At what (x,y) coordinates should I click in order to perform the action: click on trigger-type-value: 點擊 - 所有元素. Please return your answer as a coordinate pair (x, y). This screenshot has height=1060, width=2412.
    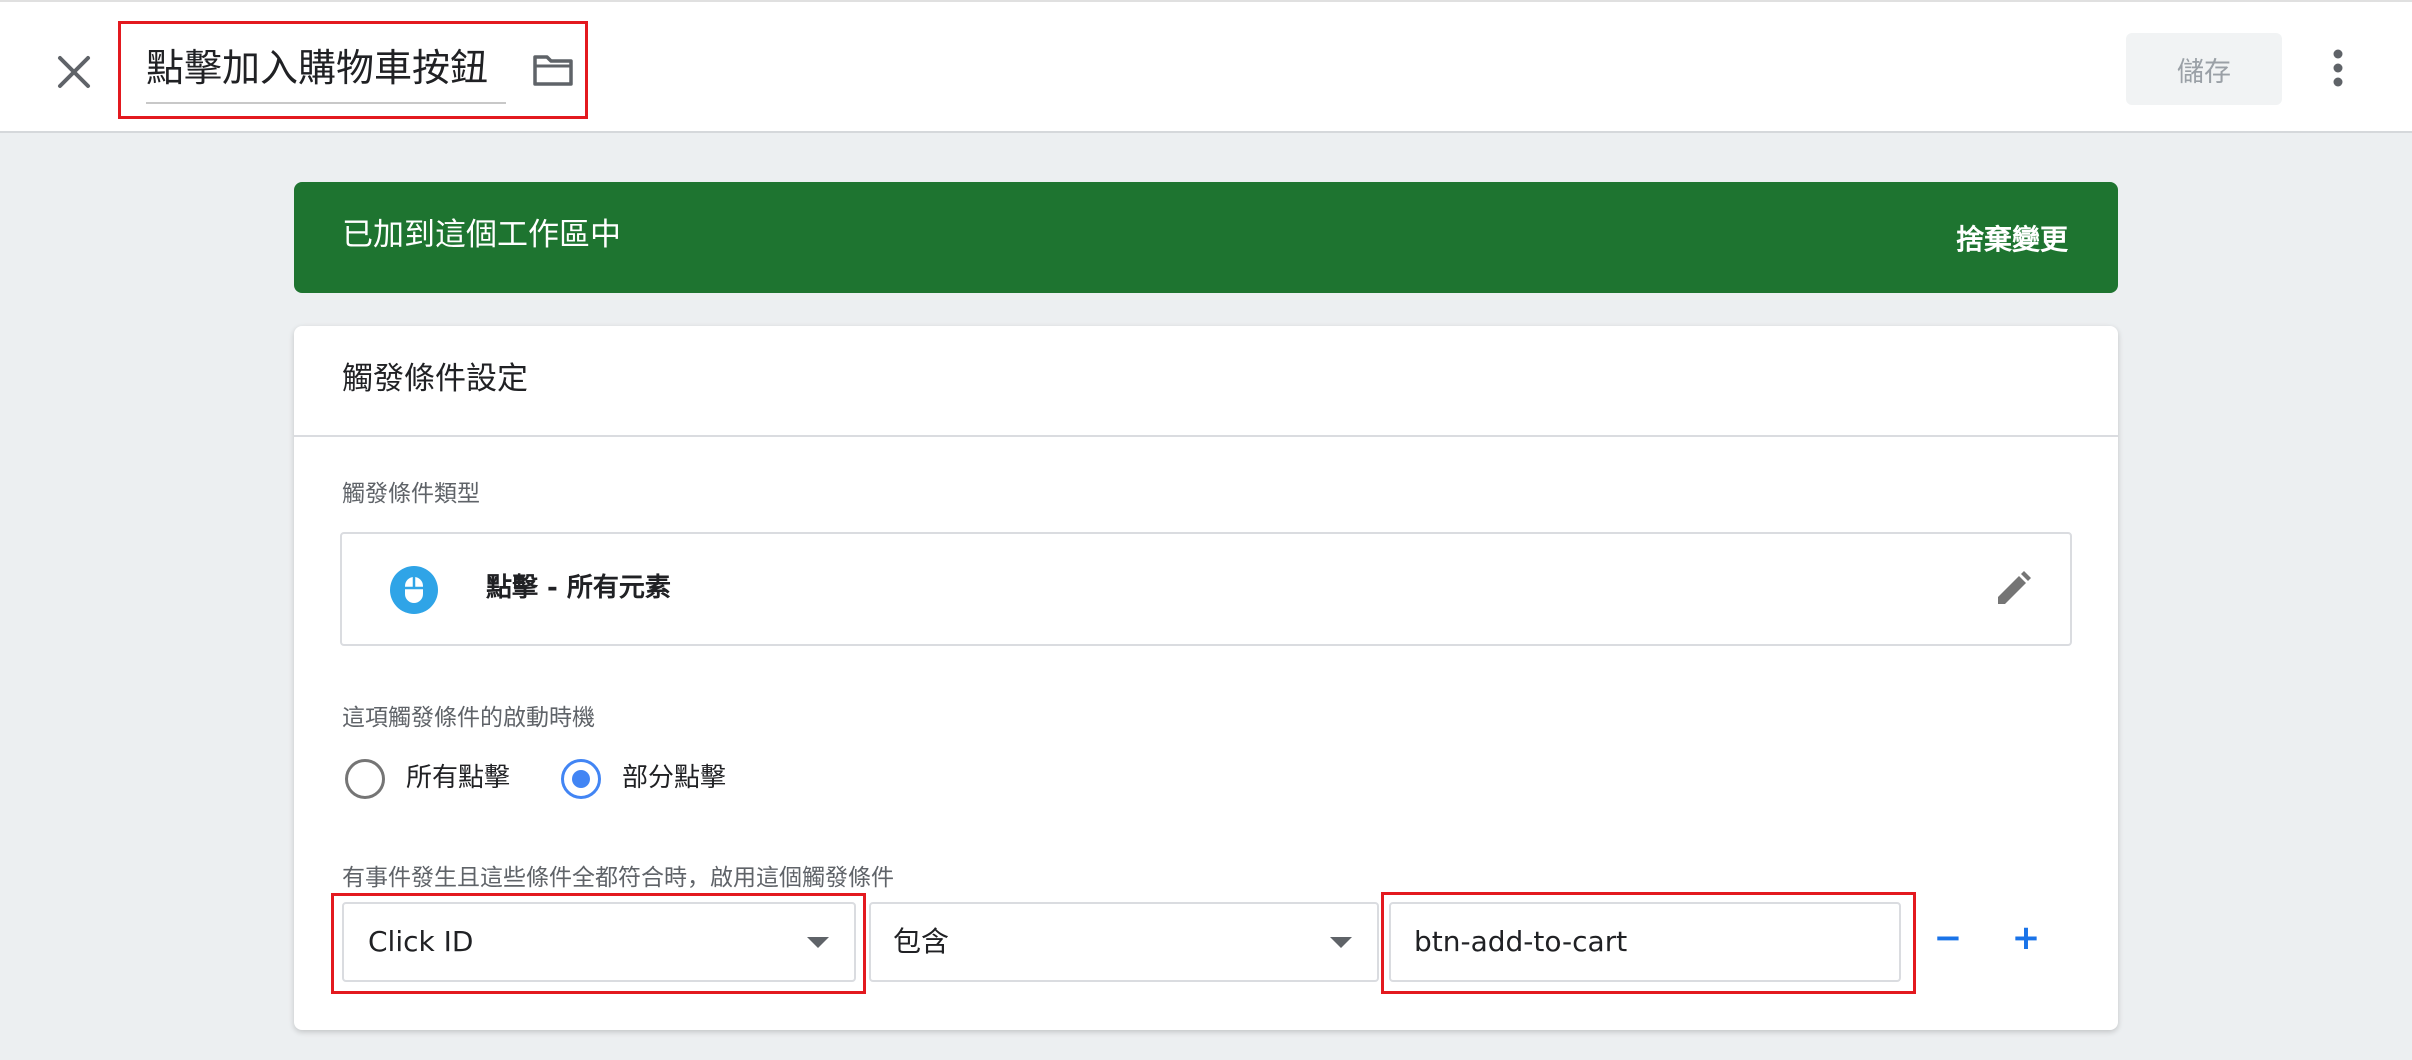
    Looking at the image, I should click on (578, 588).